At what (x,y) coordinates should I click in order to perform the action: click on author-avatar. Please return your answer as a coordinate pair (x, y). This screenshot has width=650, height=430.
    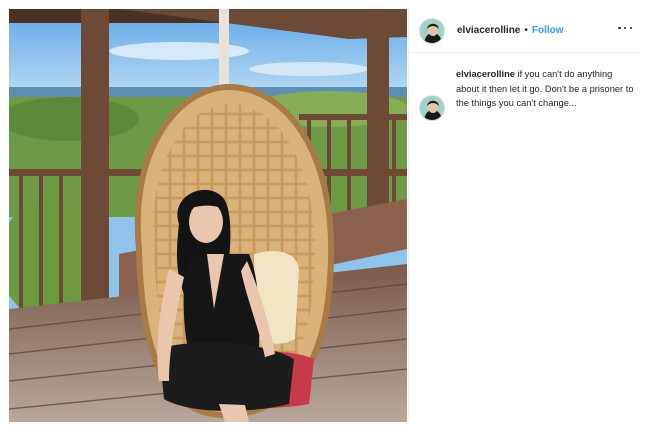
    Looking at the image, I should click on (432, 30).